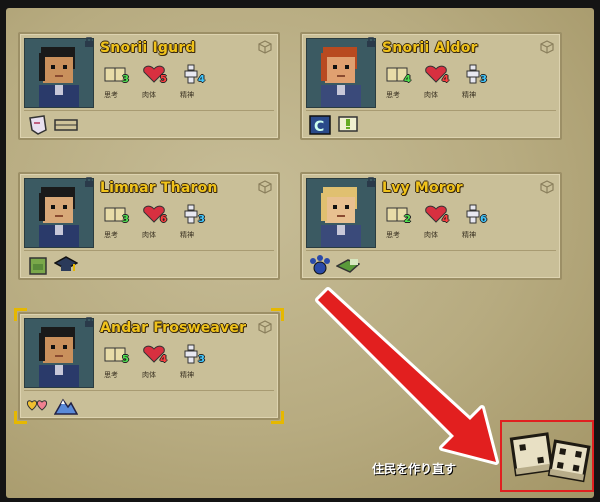 Image resolution: width=600 pixels, height=502 pixels. What do you see at coordinates (550, 457) in the screenshot?
I see `dice-icon` at bounding box center [550, 457].